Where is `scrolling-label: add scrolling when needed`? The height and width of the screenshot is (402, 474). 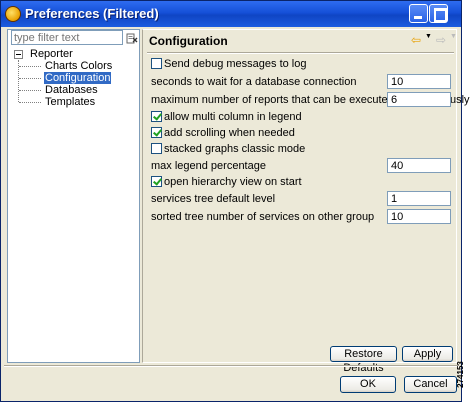
scrolling-label: add scrolling when needed is located at coordinates (229, 133).